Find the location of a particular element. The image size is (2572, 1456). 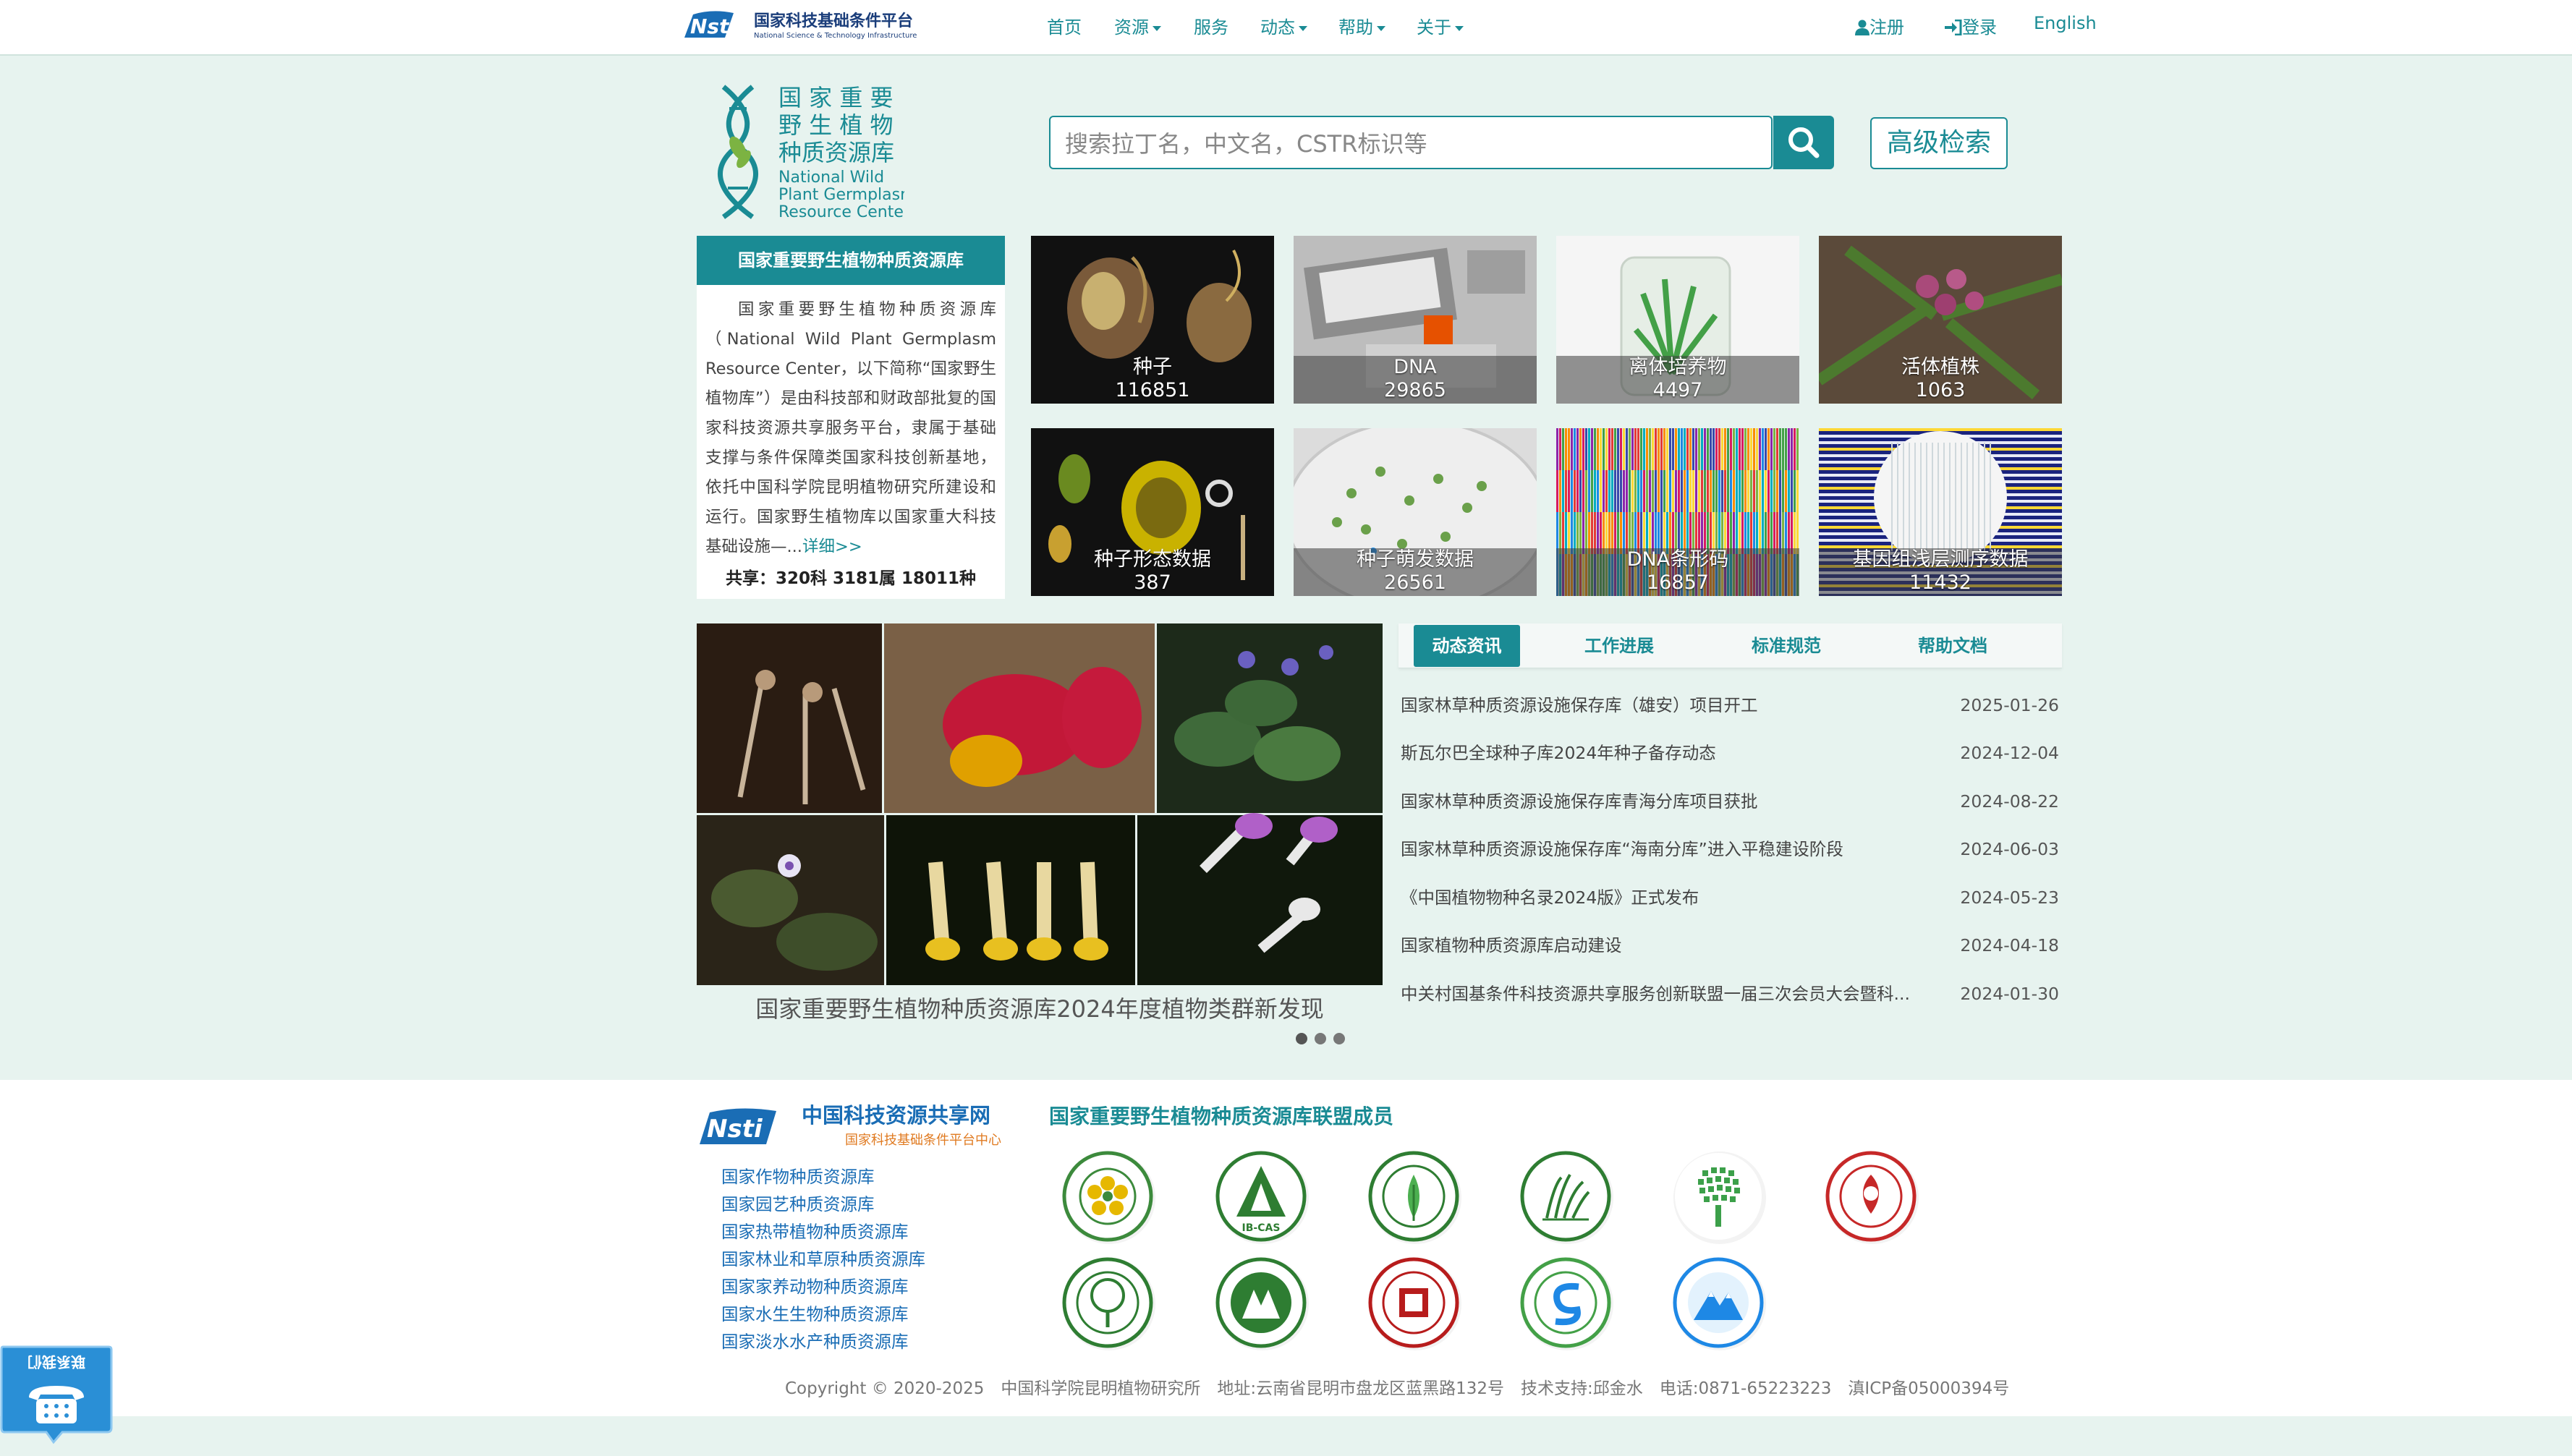

nav-resources: 资源 is located at coordinates (1137, 25).